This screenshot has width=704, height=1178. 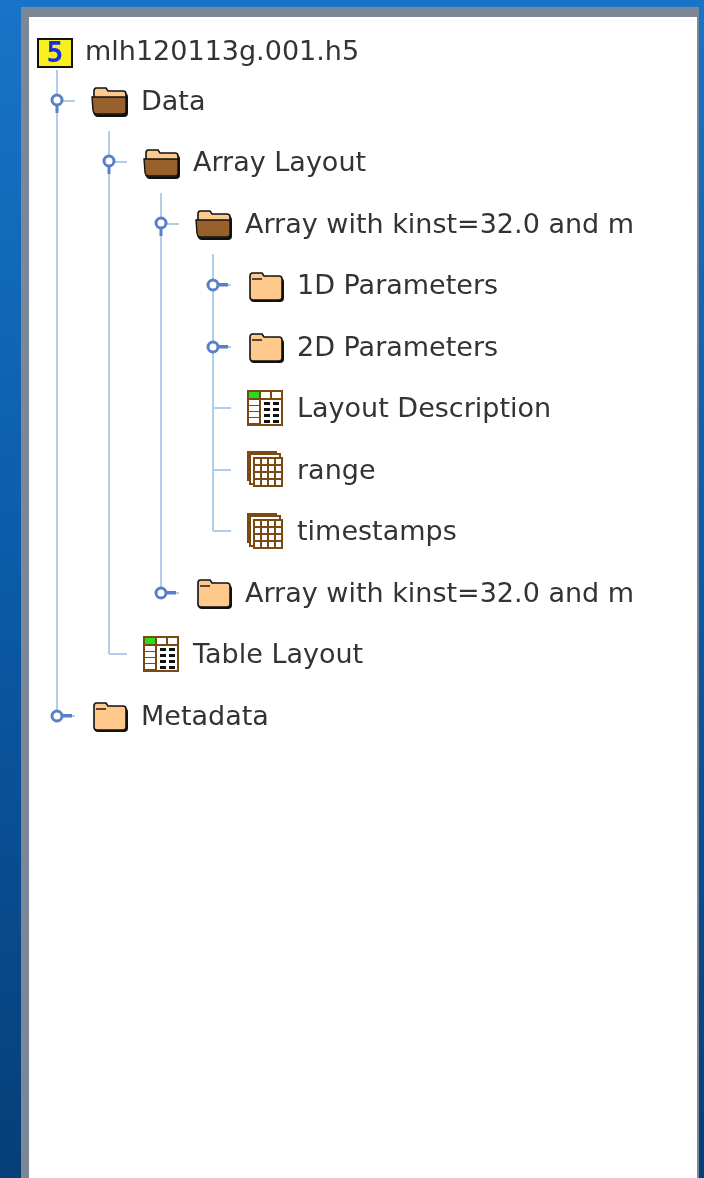 What do you see at coordinates (205, 715) in the screenshot?
I see `tree-item-label: Metadata` at bounding box center [205, 715].